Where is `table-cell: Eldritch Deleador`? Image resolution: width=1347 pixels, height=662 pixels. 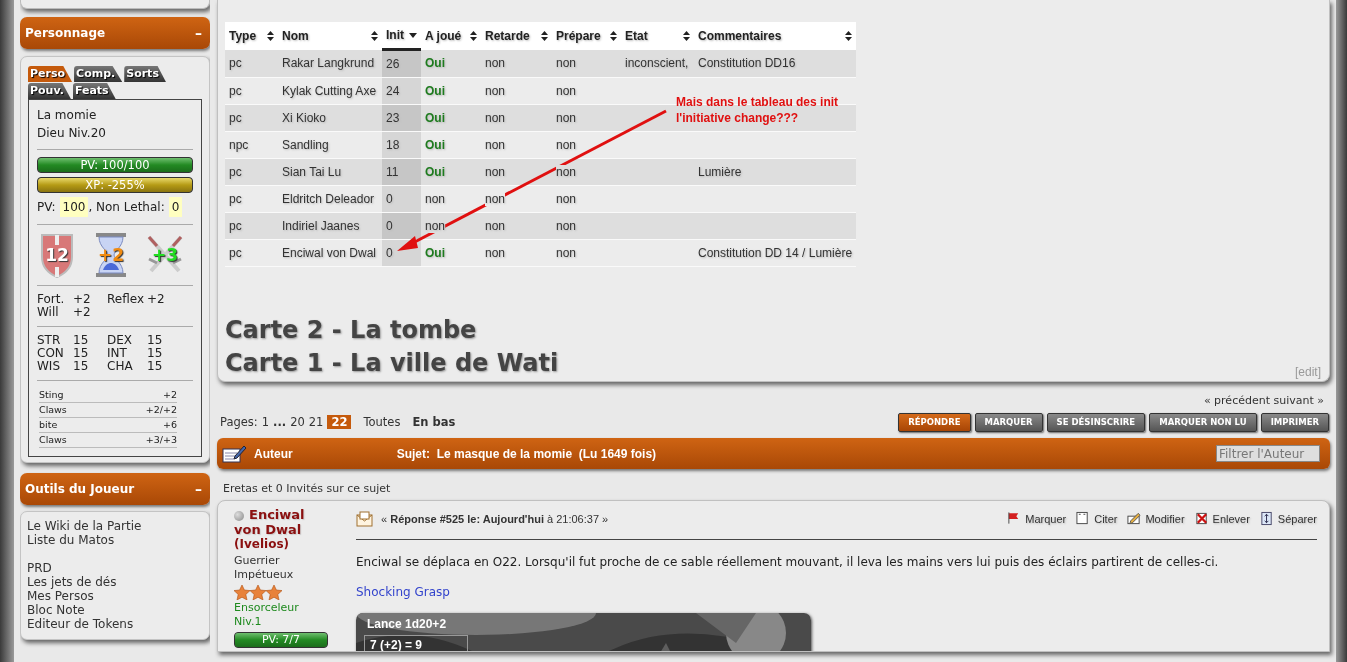 table-cell: Eldritch Deleador is located at coordinates (328, 199).